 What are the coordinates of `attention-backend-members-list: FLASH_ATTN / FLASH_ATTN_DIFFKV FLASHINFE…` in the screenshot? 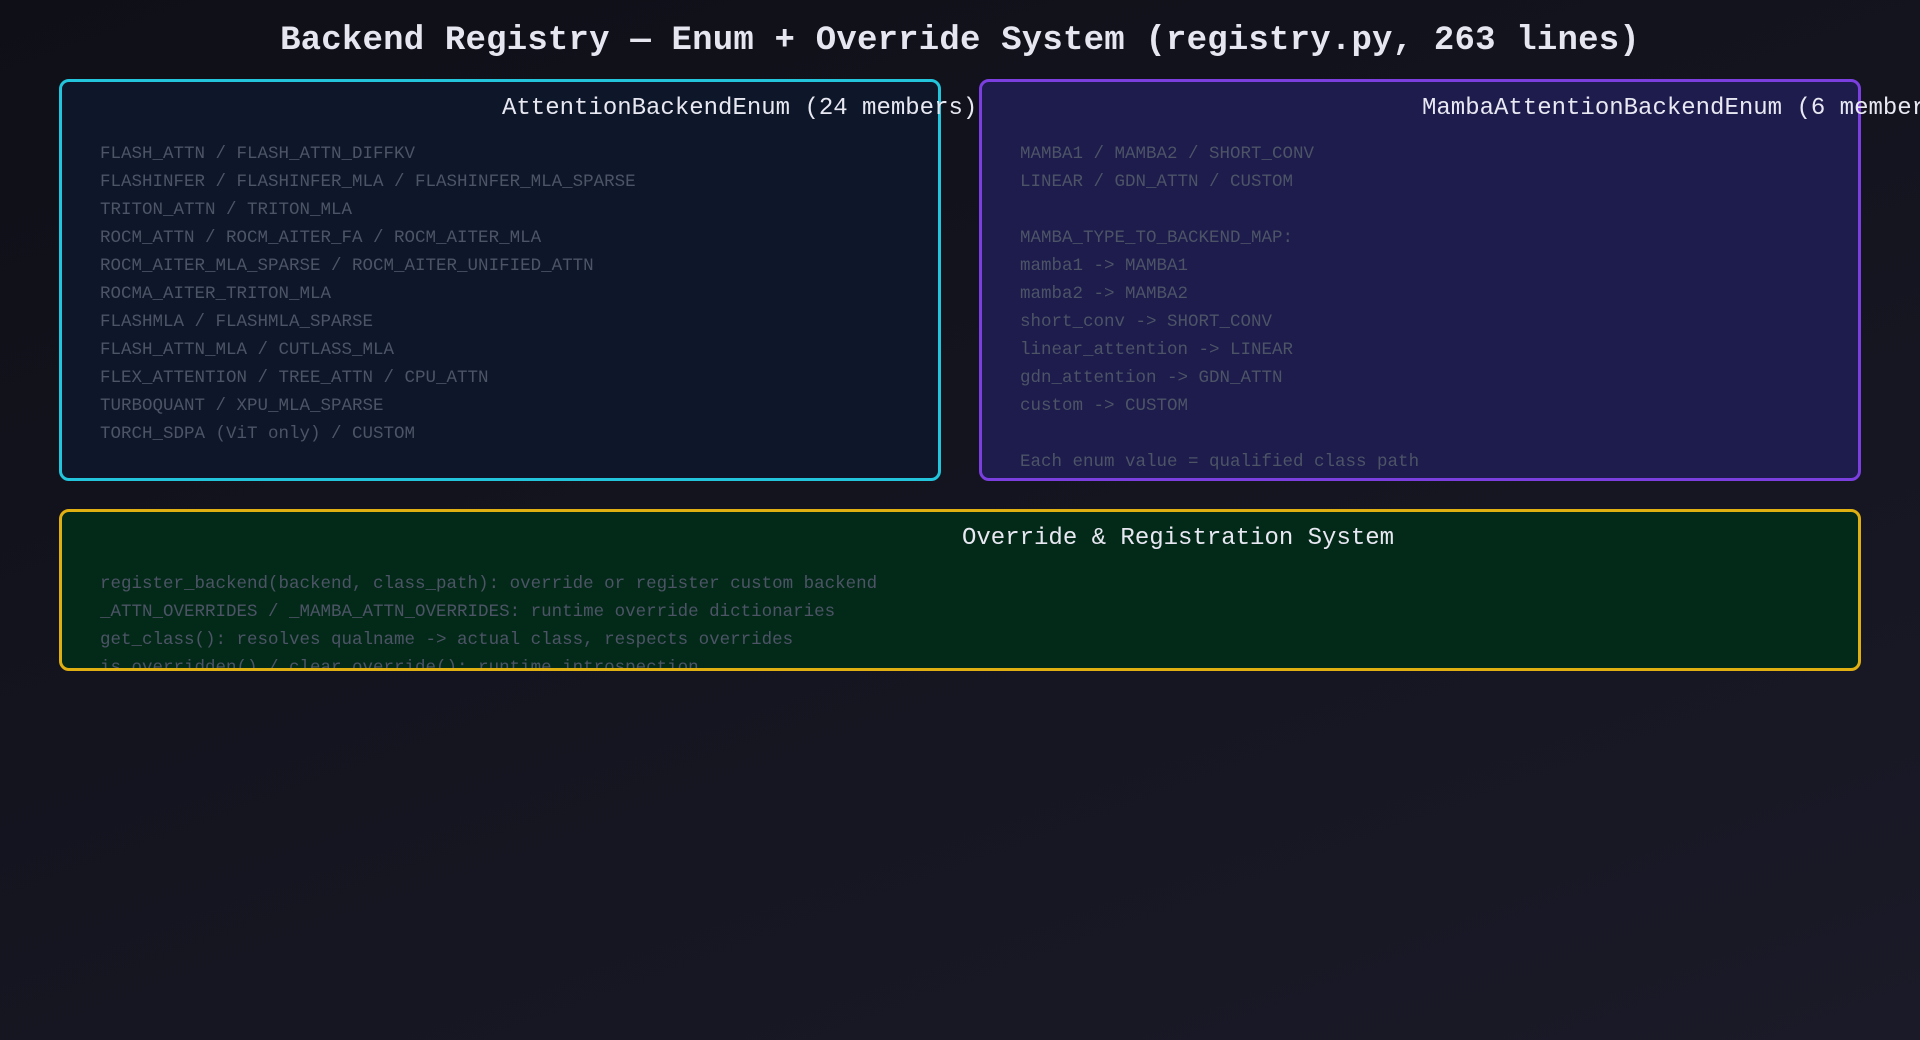 It's located at (368, 294).